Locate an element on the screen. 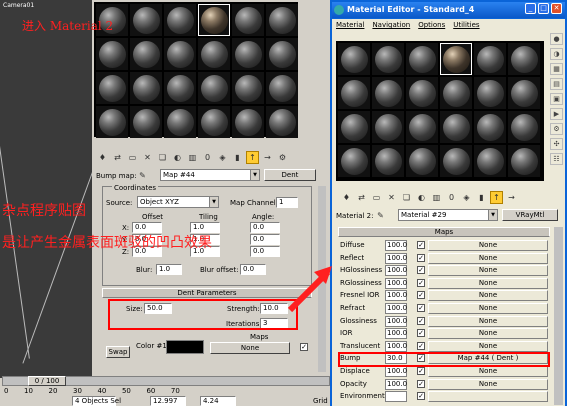  material-name-field: Material #29 ▼ is located at coordinates (448, 215).